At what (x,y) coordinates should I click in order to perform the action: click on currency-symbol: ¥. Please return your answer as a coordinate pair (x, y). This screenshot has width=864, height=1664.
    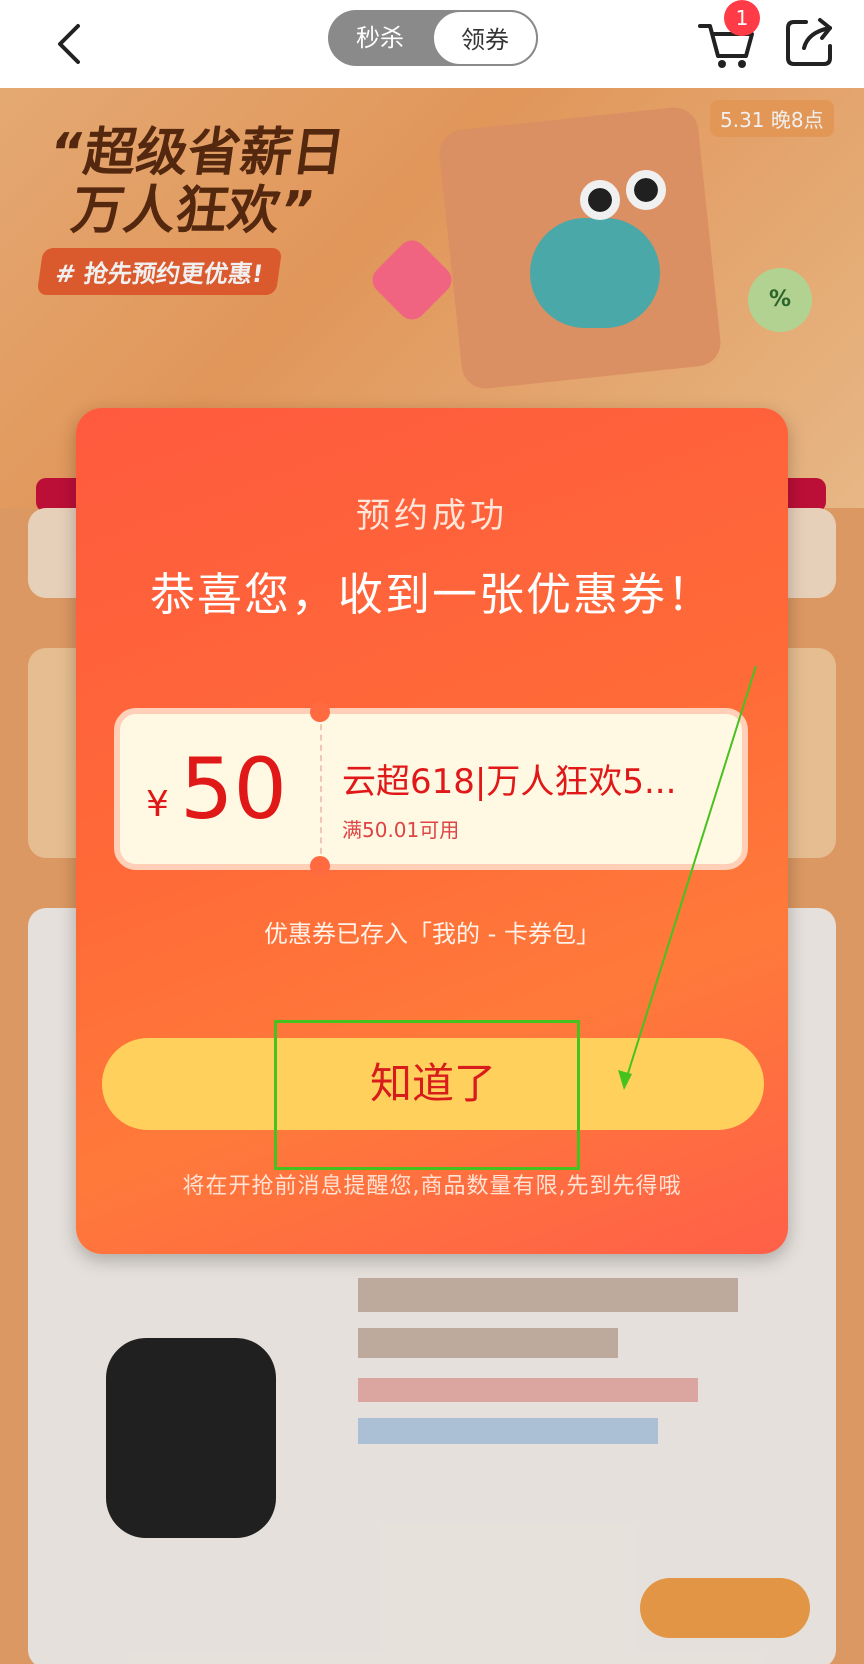
    Looking at the image, I should click on (157, 804).